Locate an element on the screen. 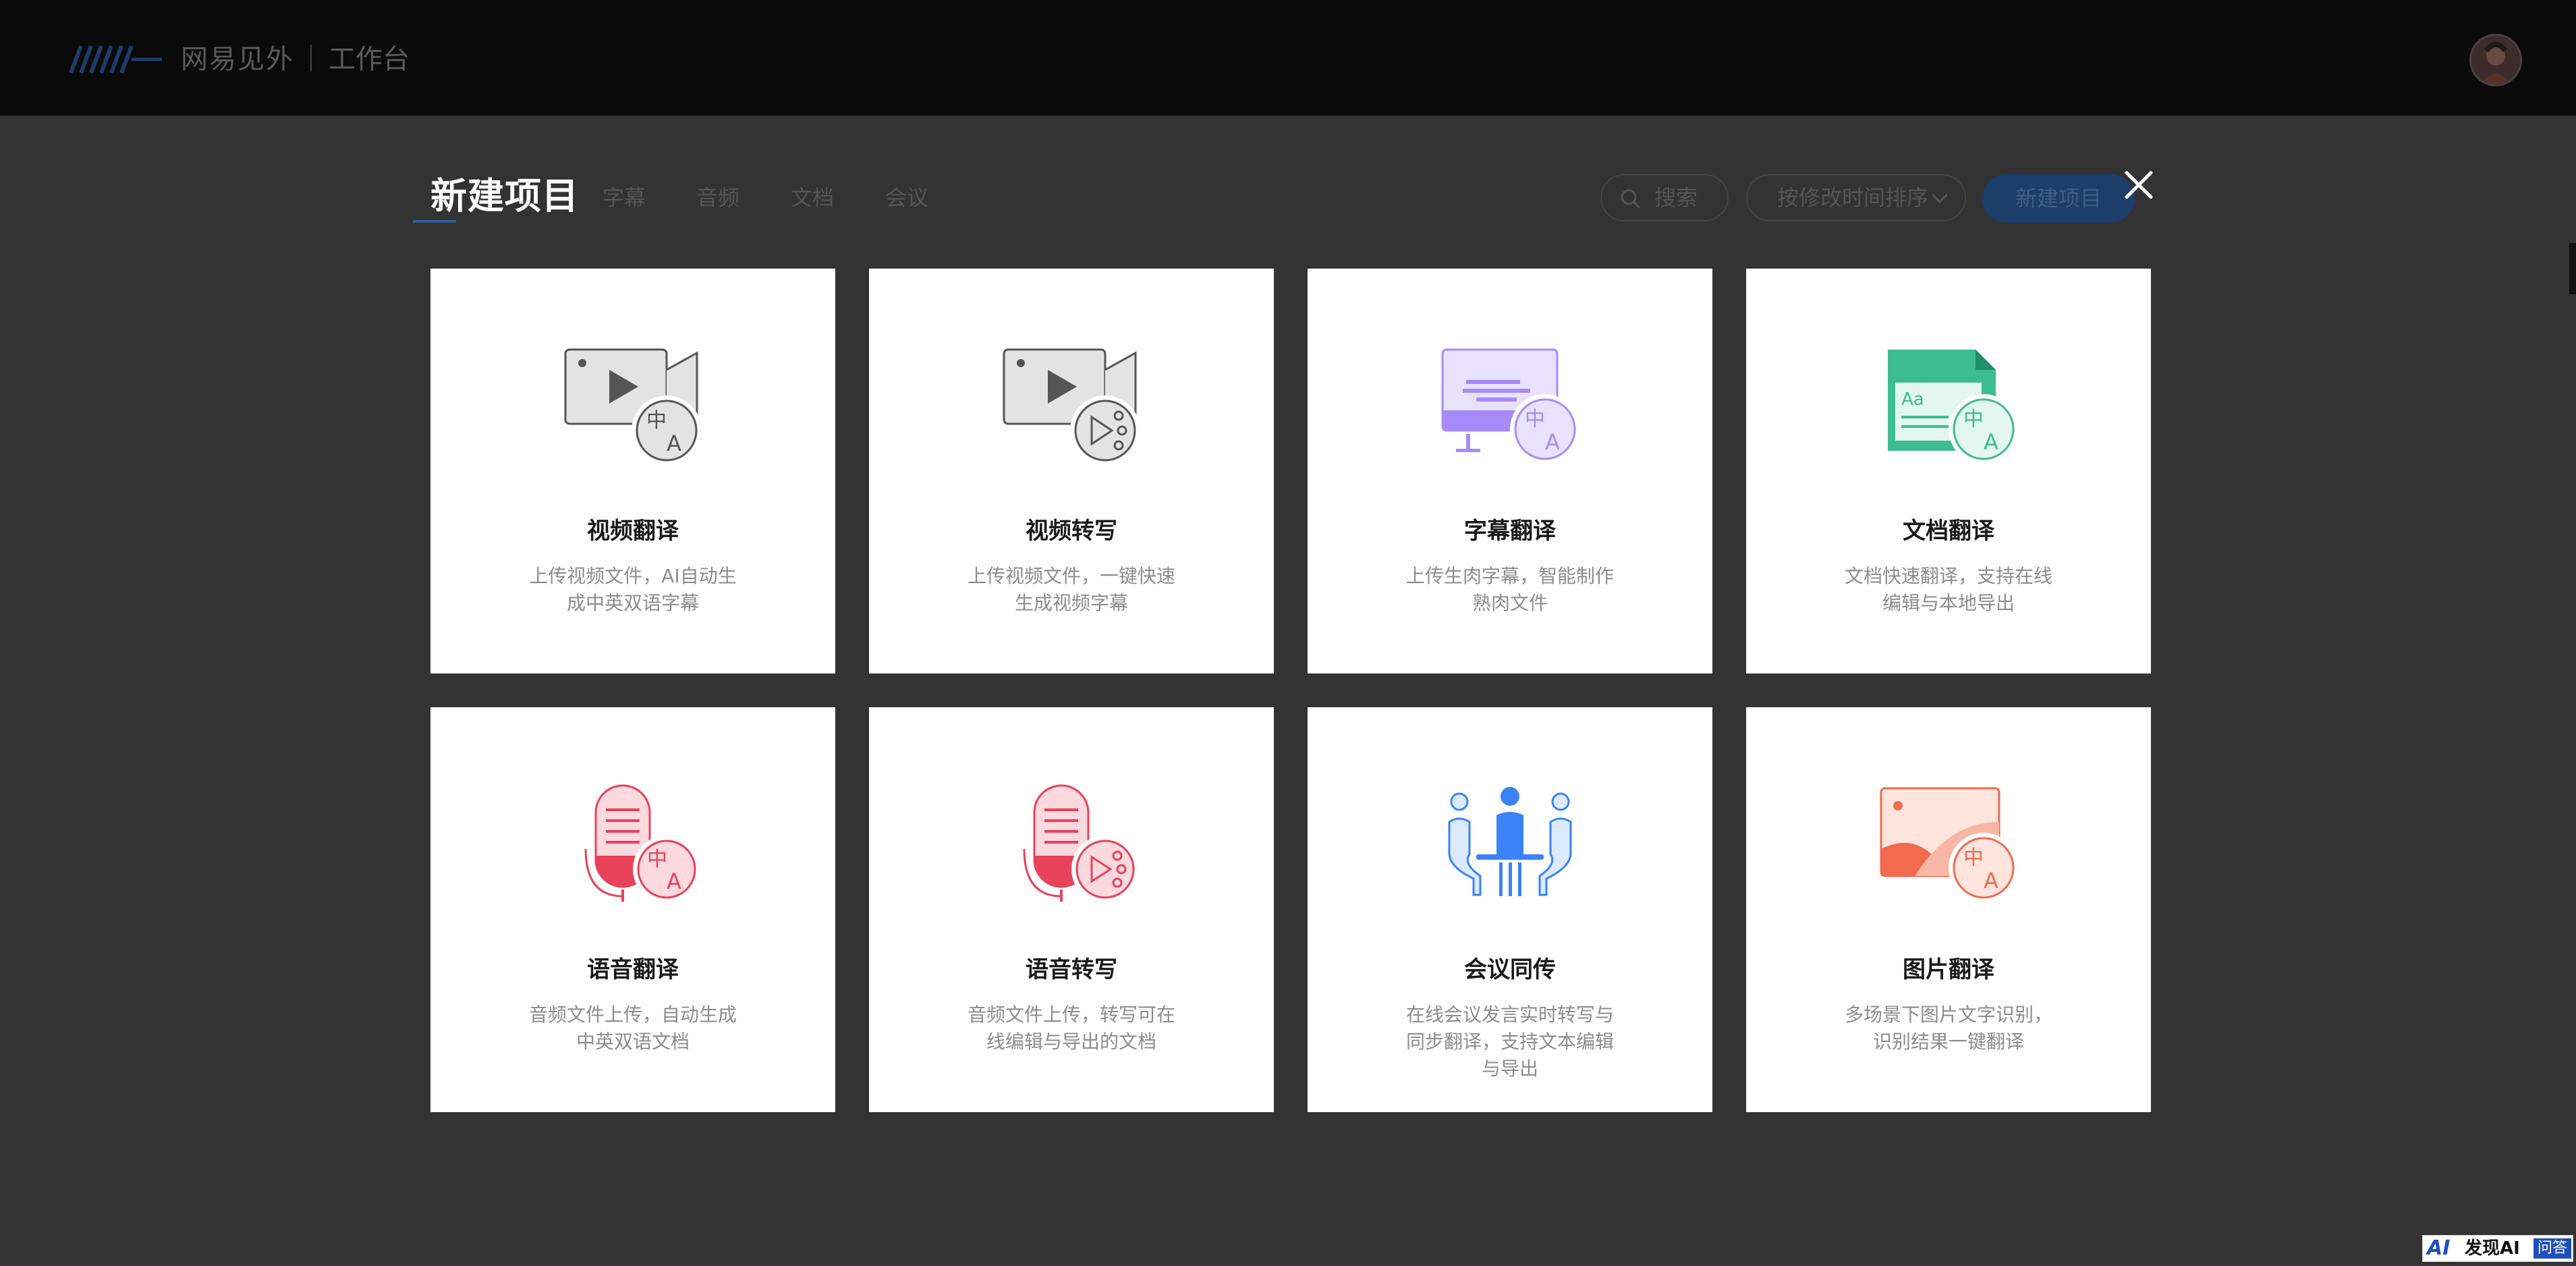 The height and width of the screenshot is (1266, 2576). card-title: 视频转写 is located at coordinates (1071, 531).